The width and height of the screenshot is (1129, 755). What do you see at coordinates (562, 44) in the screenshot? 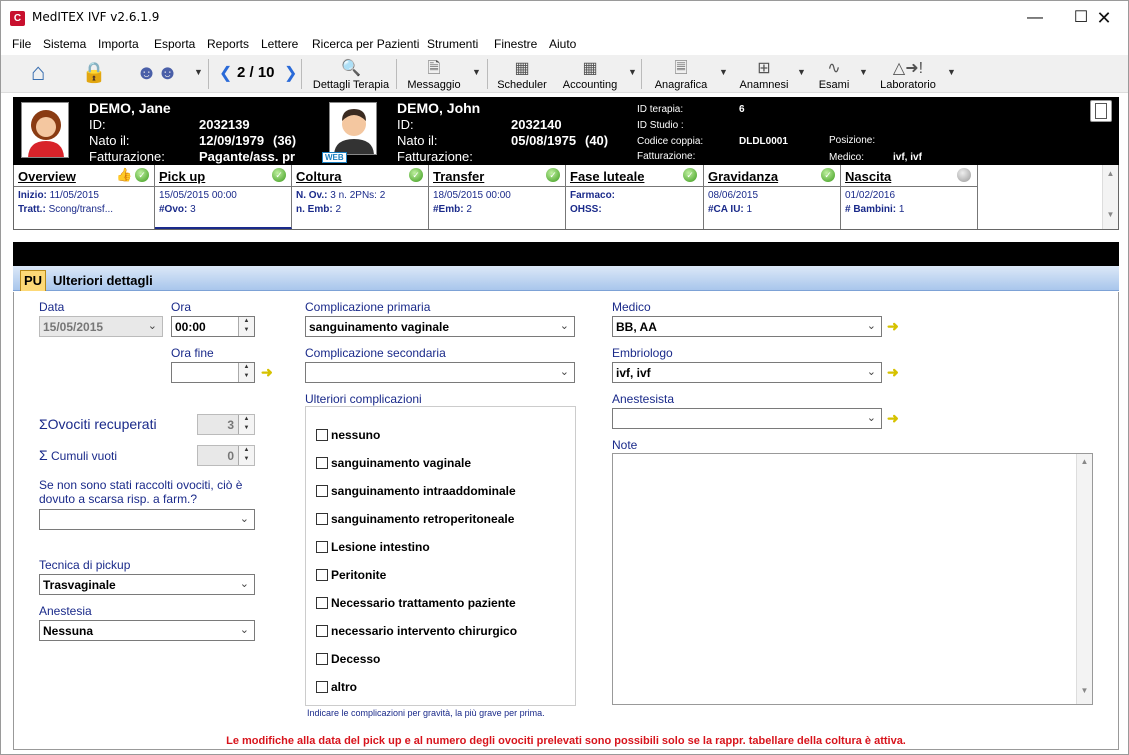
I see `menu-aiuto: Aiuto` at bounding box center [562, 44].